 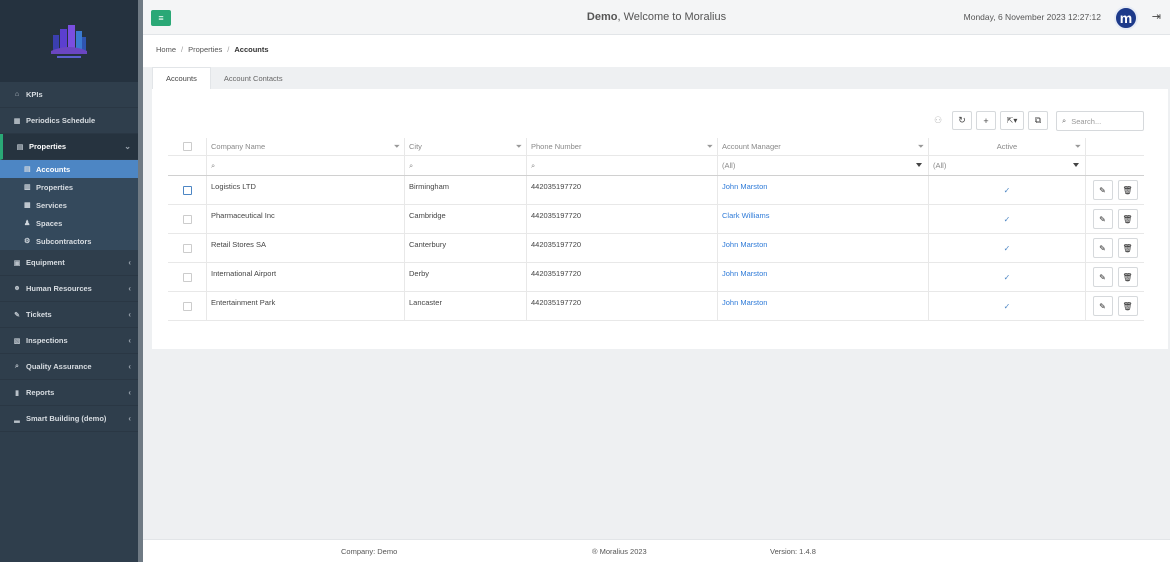 I want to click on select-all-checkbox, so click(x=187, y=146).